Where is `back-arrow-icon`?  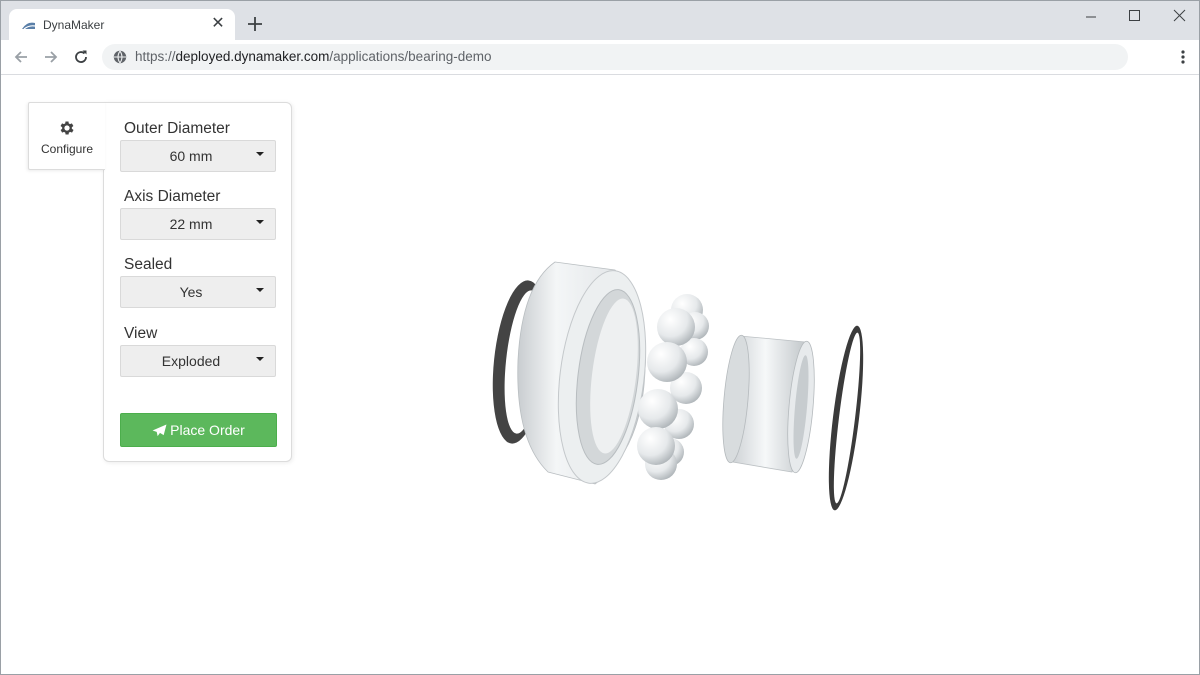 back-arrow-icon is located at coordinates (21, 57).